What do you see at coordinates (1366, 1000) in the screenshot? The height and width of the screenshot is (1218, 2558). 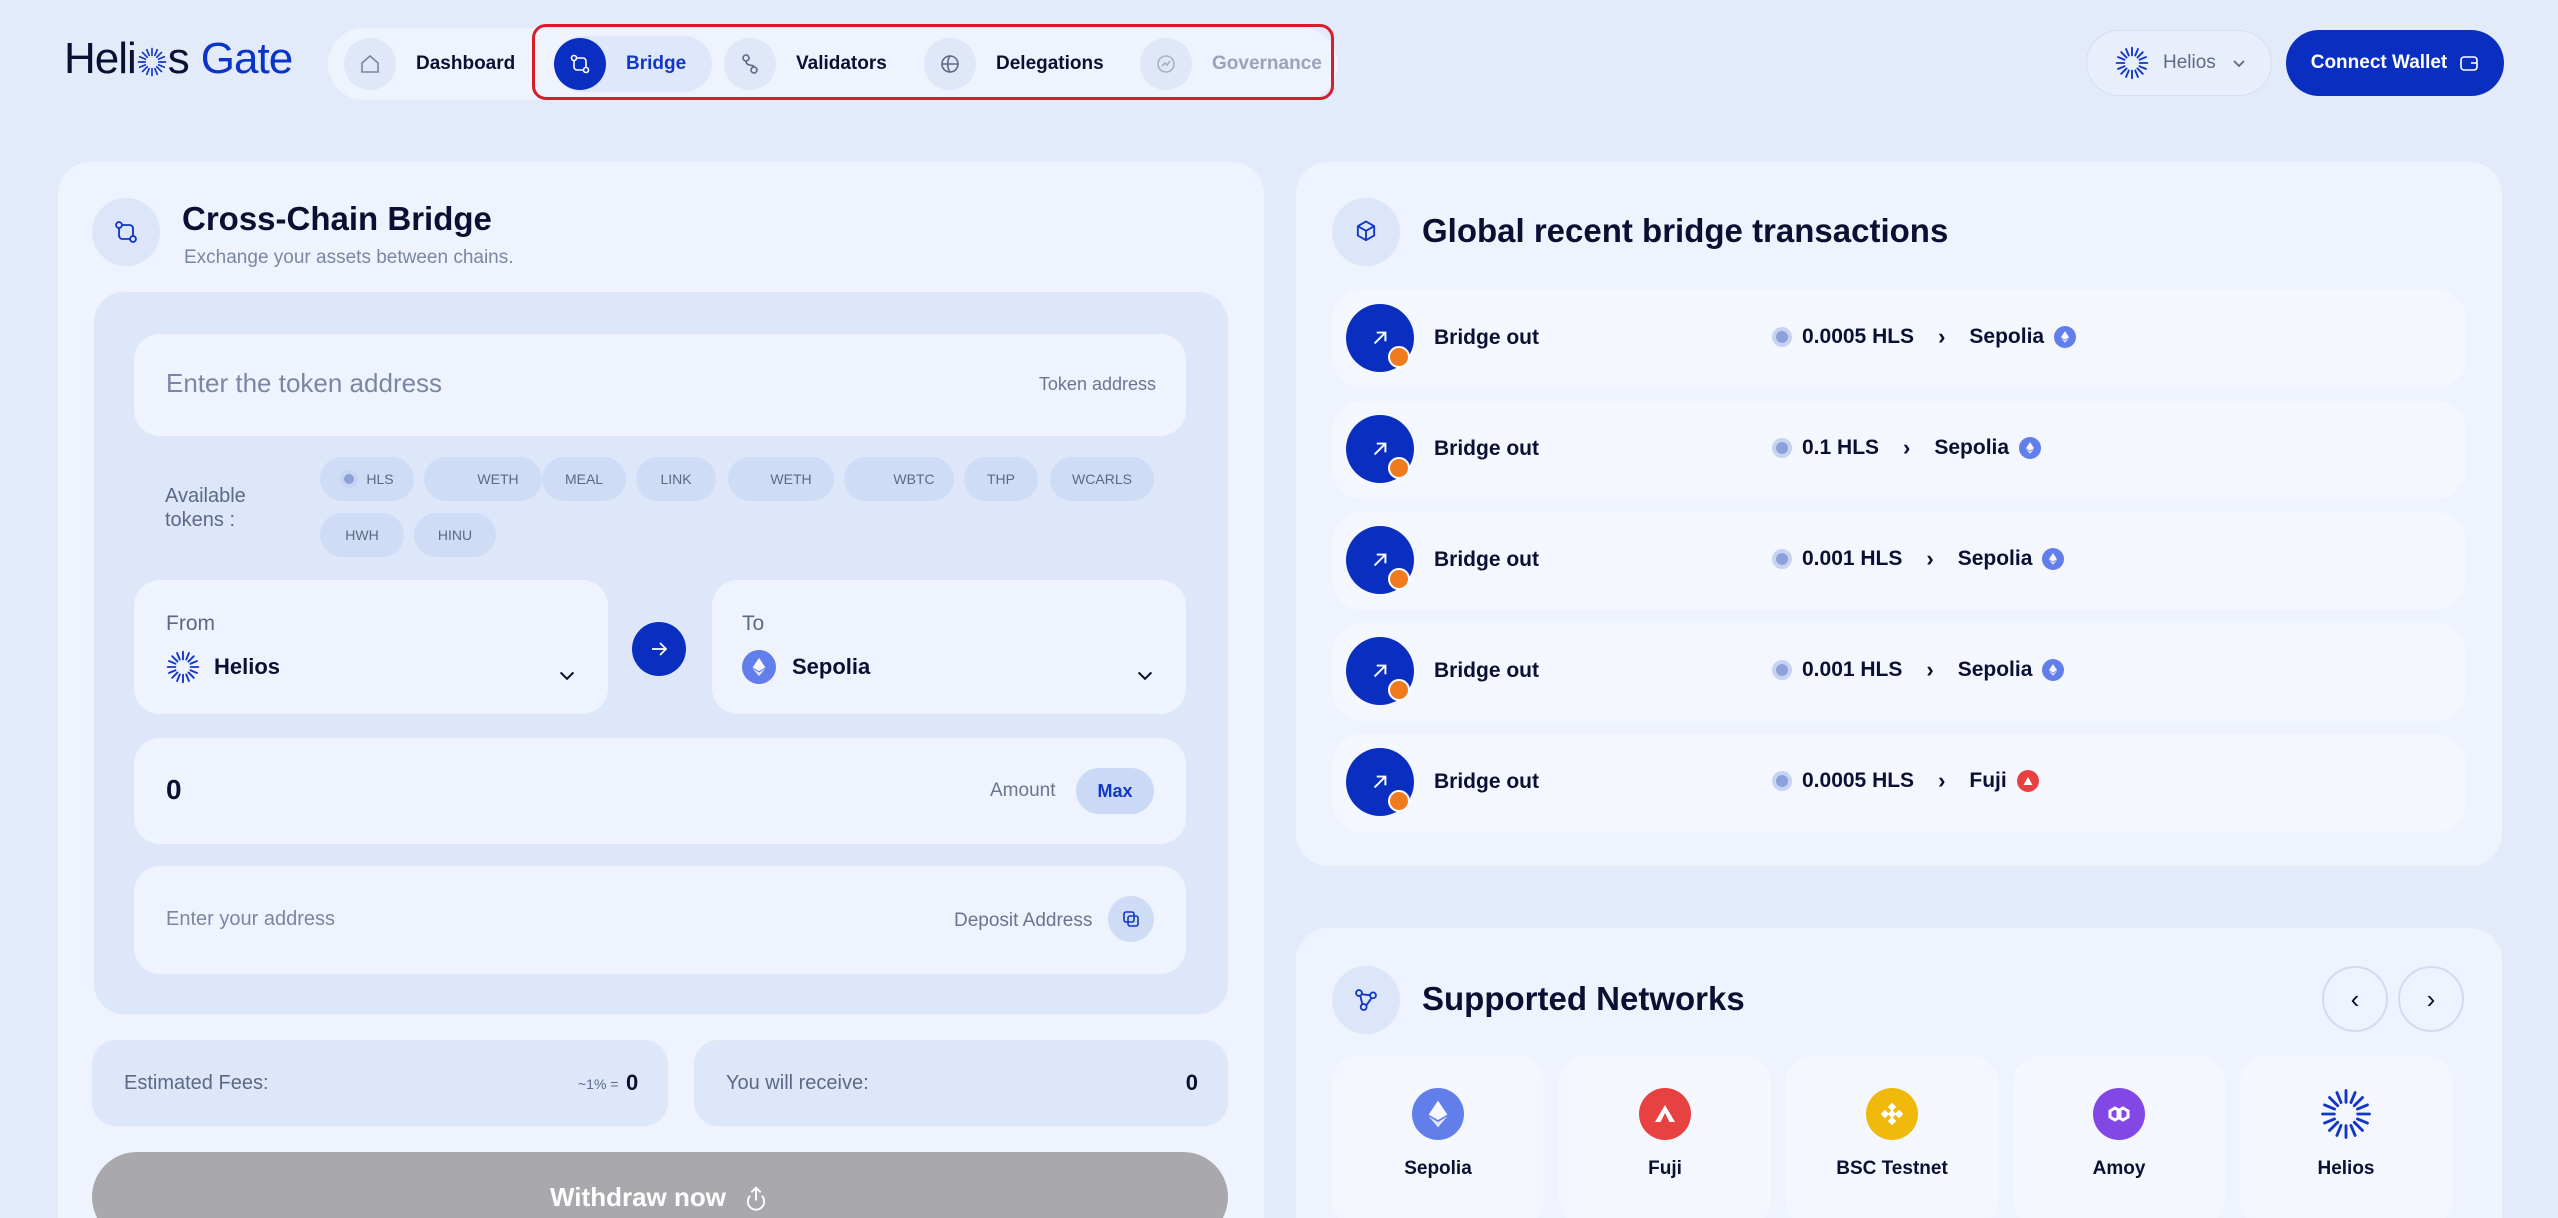 I see `network-nodes-icon` at bounding box center [1366, 1000].